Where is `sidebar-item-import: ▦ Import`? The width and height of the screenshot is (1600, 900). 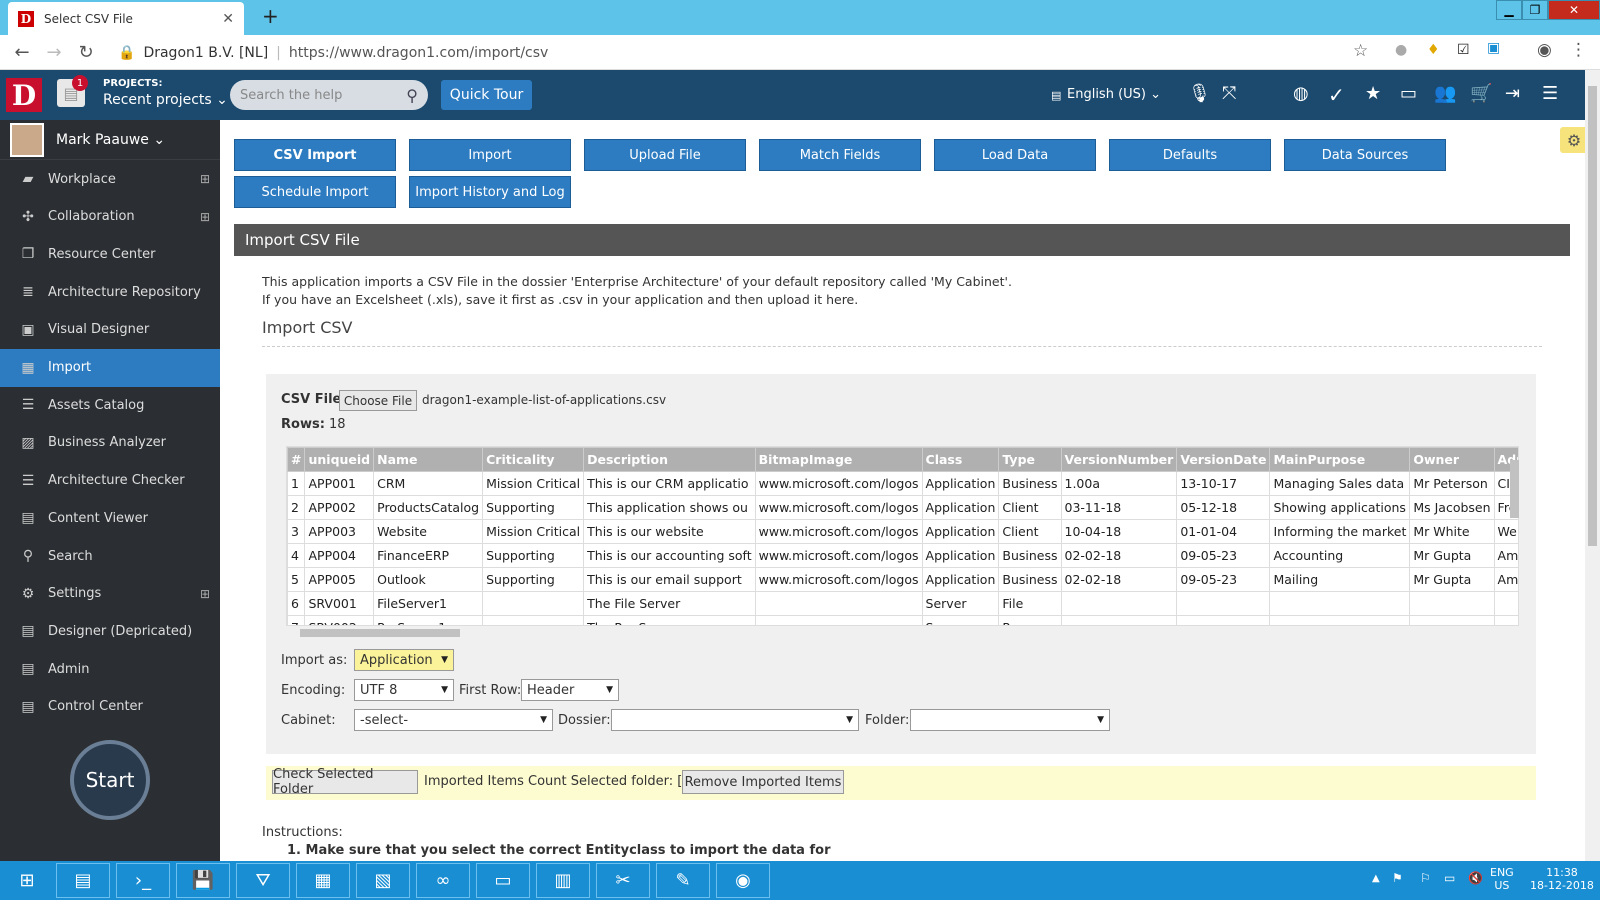 sidebar-item-import: ▦ Import is located at coordinates (110, 367).